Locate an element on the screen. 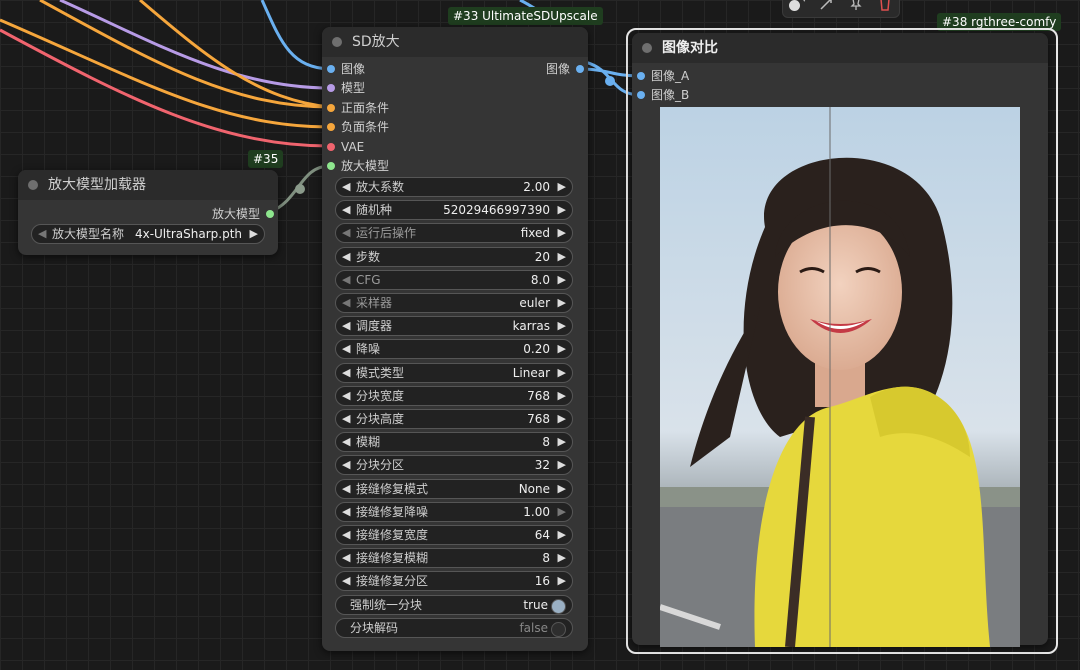  color-circle-icon is located at coordinates (794, 5).